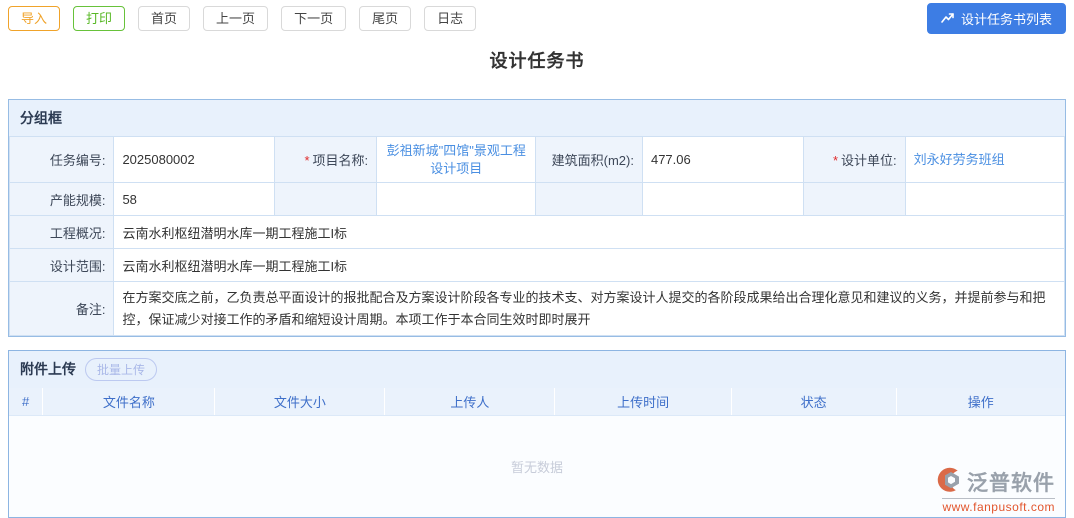 The width and height of the screenshot is (1074, 518). Describe the element at coordinates (236, 18) in the screenshot. I see `prev-page-button: 上一页` at that location.